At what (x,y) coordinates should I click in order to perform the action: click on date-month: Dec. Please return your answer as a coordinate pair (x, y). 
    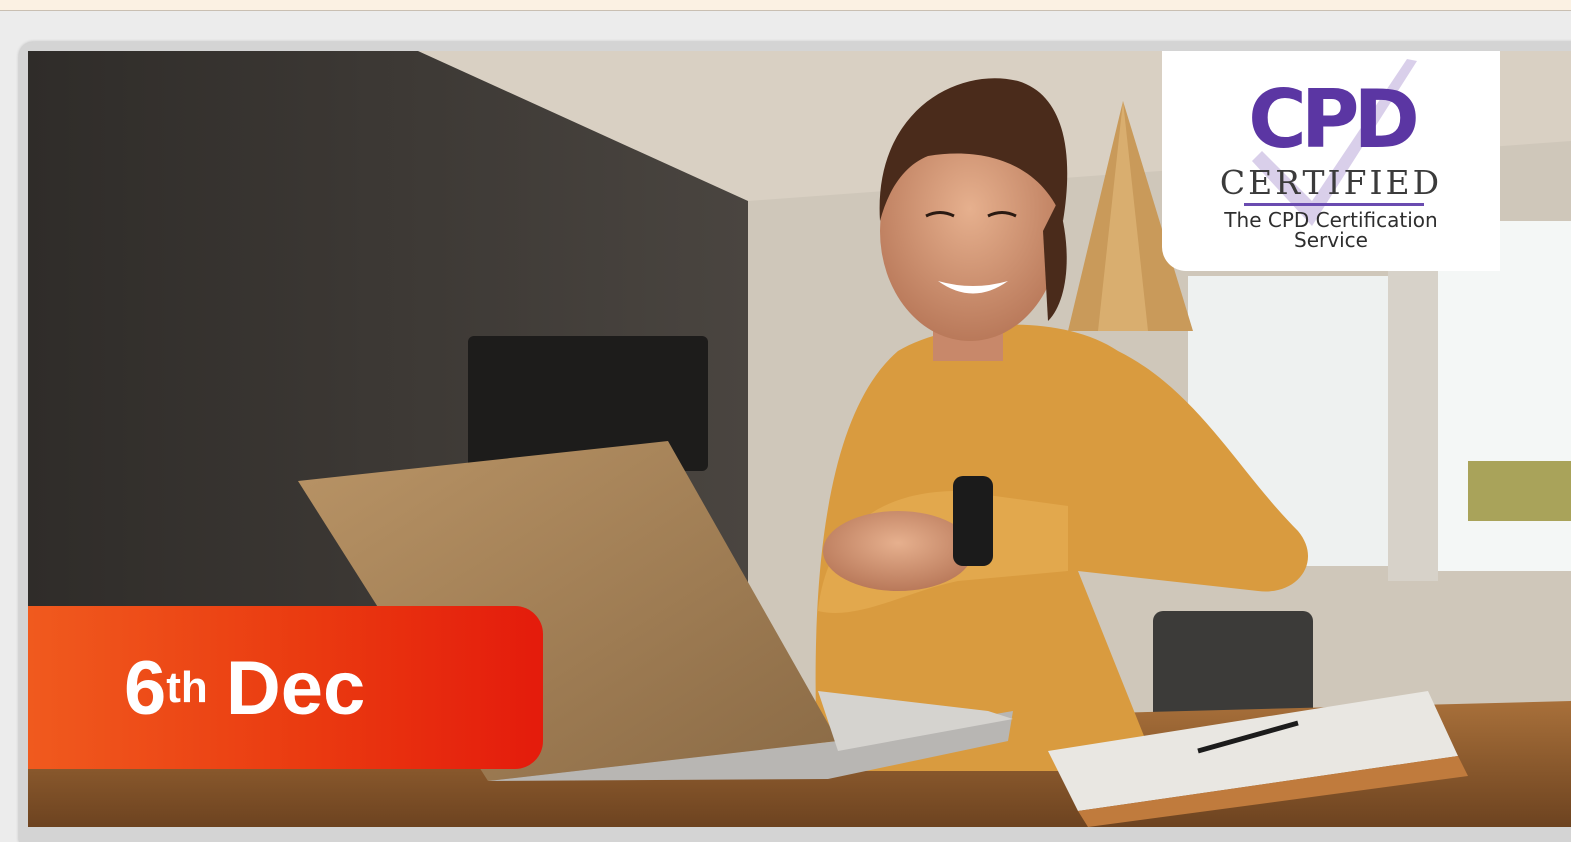
    Looking at the image, I should click on (295, 688).